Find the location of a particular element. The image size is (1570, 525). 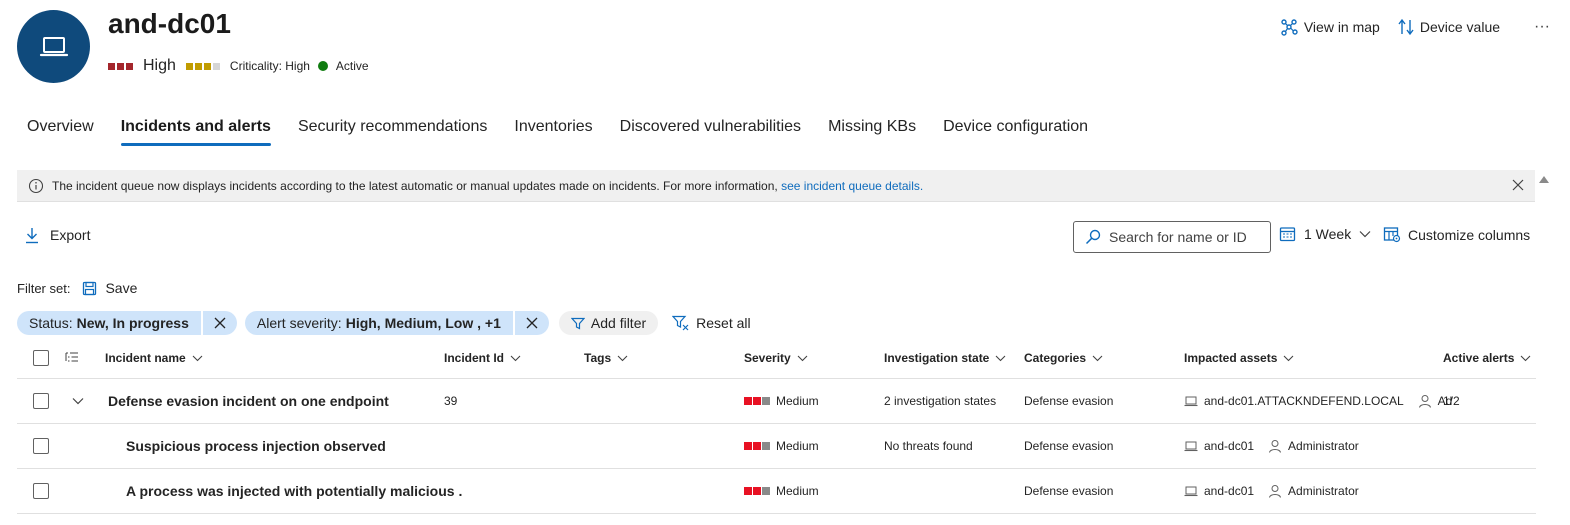

impacted-device: and-dc01.ATTACKNDEFEND.LOCAL is located at coordinates (1304, 401).